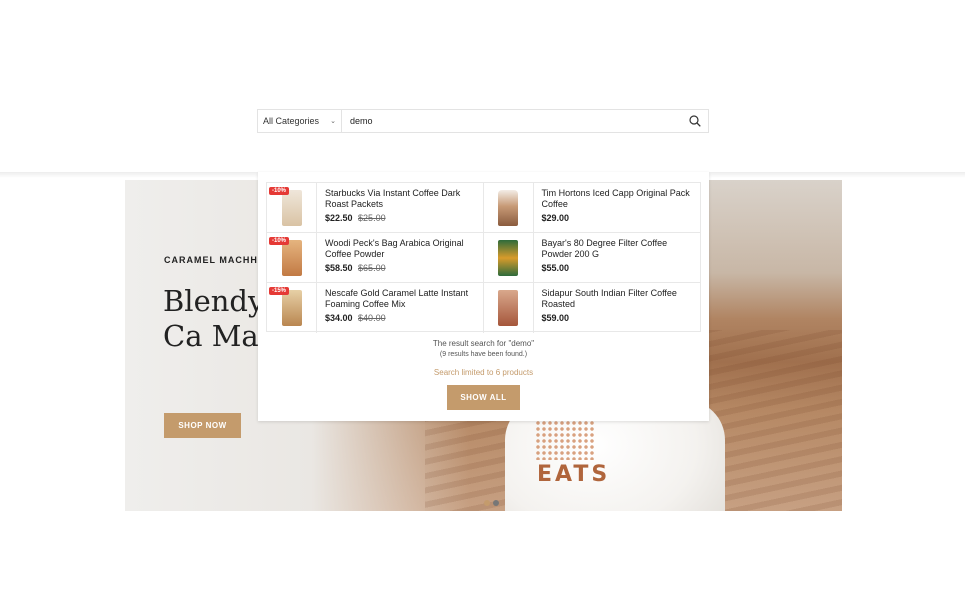 The height and width of the screenshot is (600, 965). I want to click on price-current: $22.50, so click(339, 218).